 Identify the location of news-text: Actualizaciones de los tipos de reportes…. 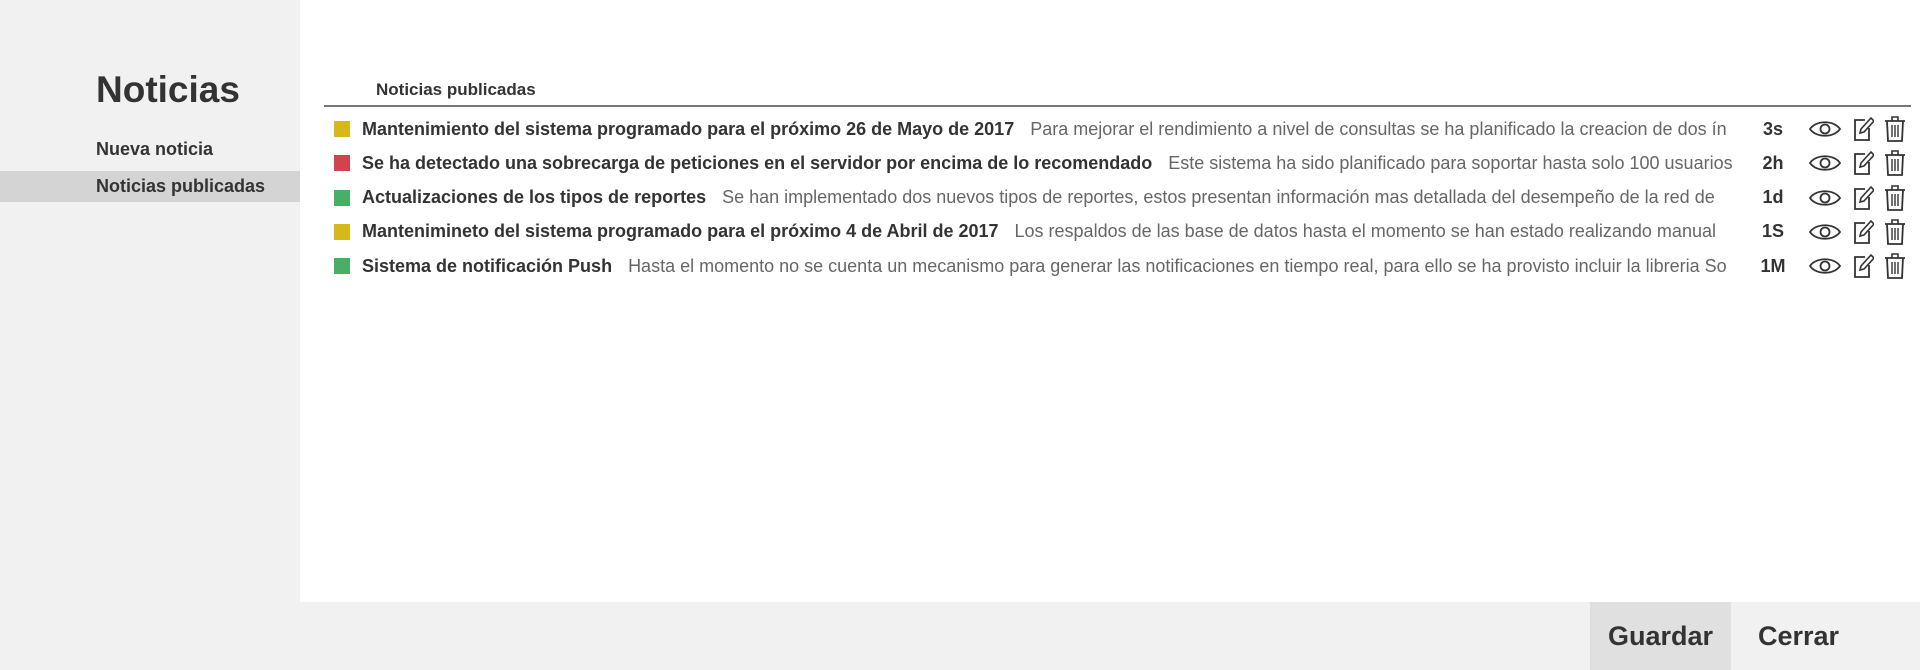
(1057, 197).